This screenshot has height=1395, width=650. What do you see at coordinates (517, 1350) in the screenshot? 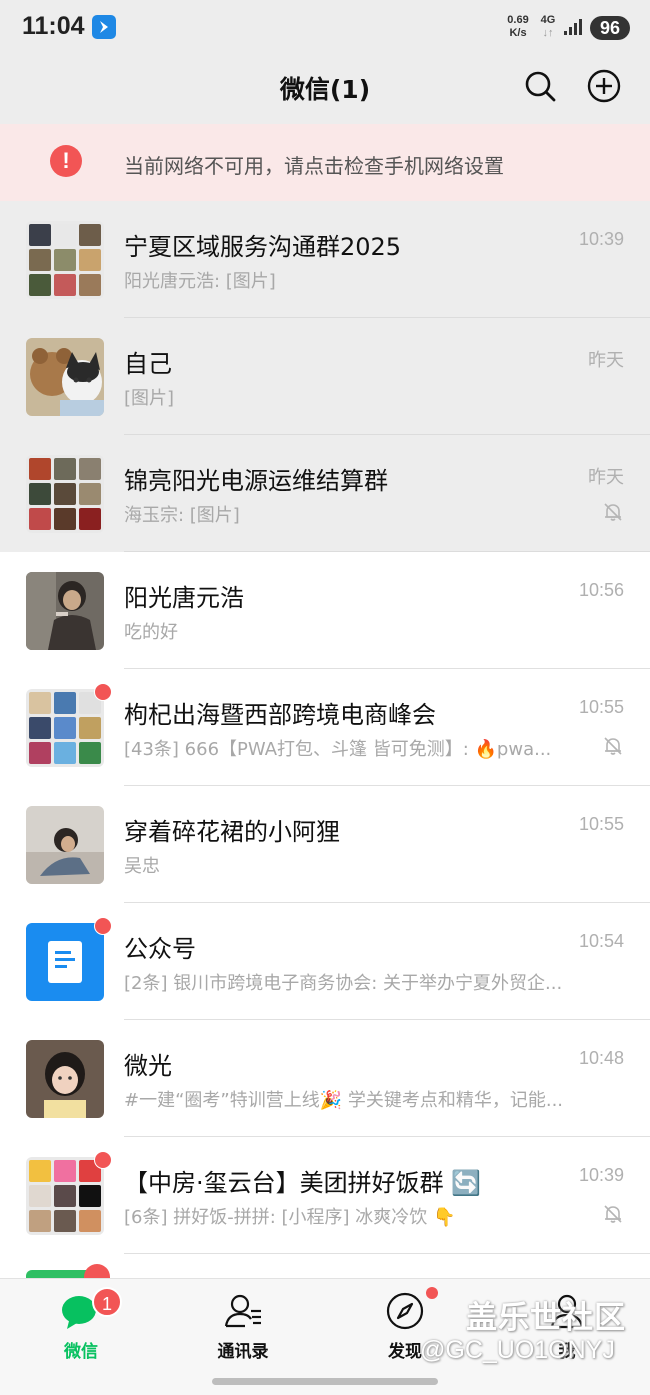
I see `watermark-handle: @GC_UO1ONYJ` at bounding box center [517, 1350].